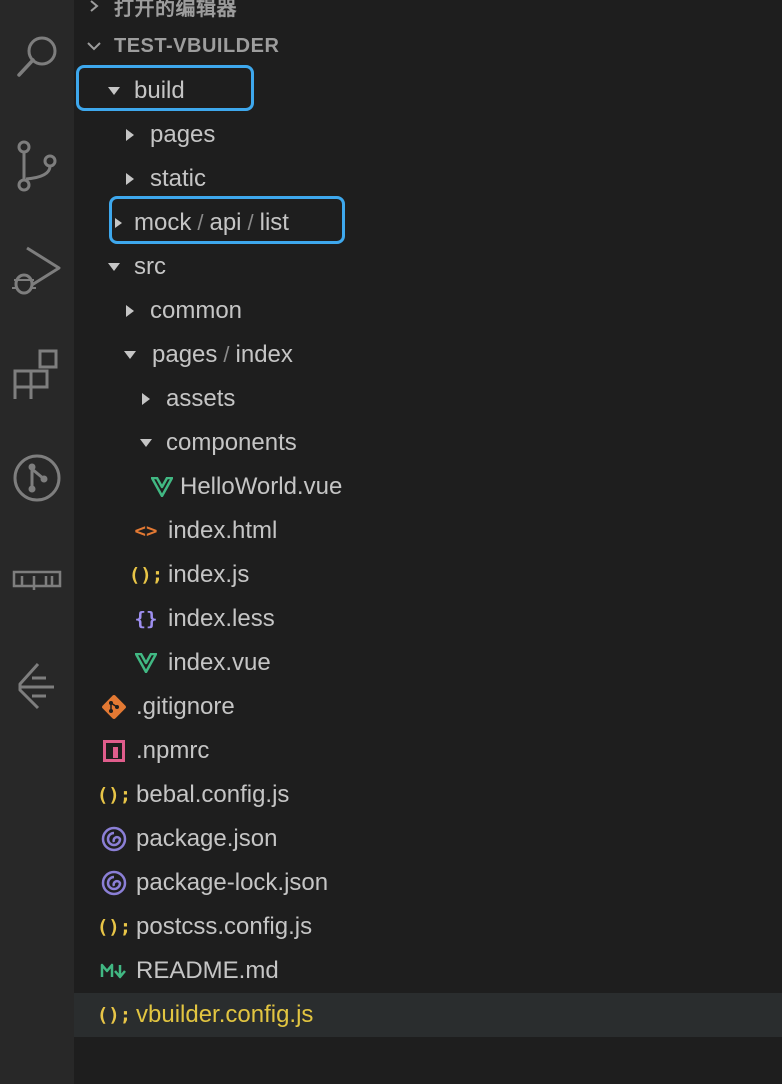 The height and width of the screenshot is (1084, 782). I want to click on folder-label-mock: mock, so click(163, 222).